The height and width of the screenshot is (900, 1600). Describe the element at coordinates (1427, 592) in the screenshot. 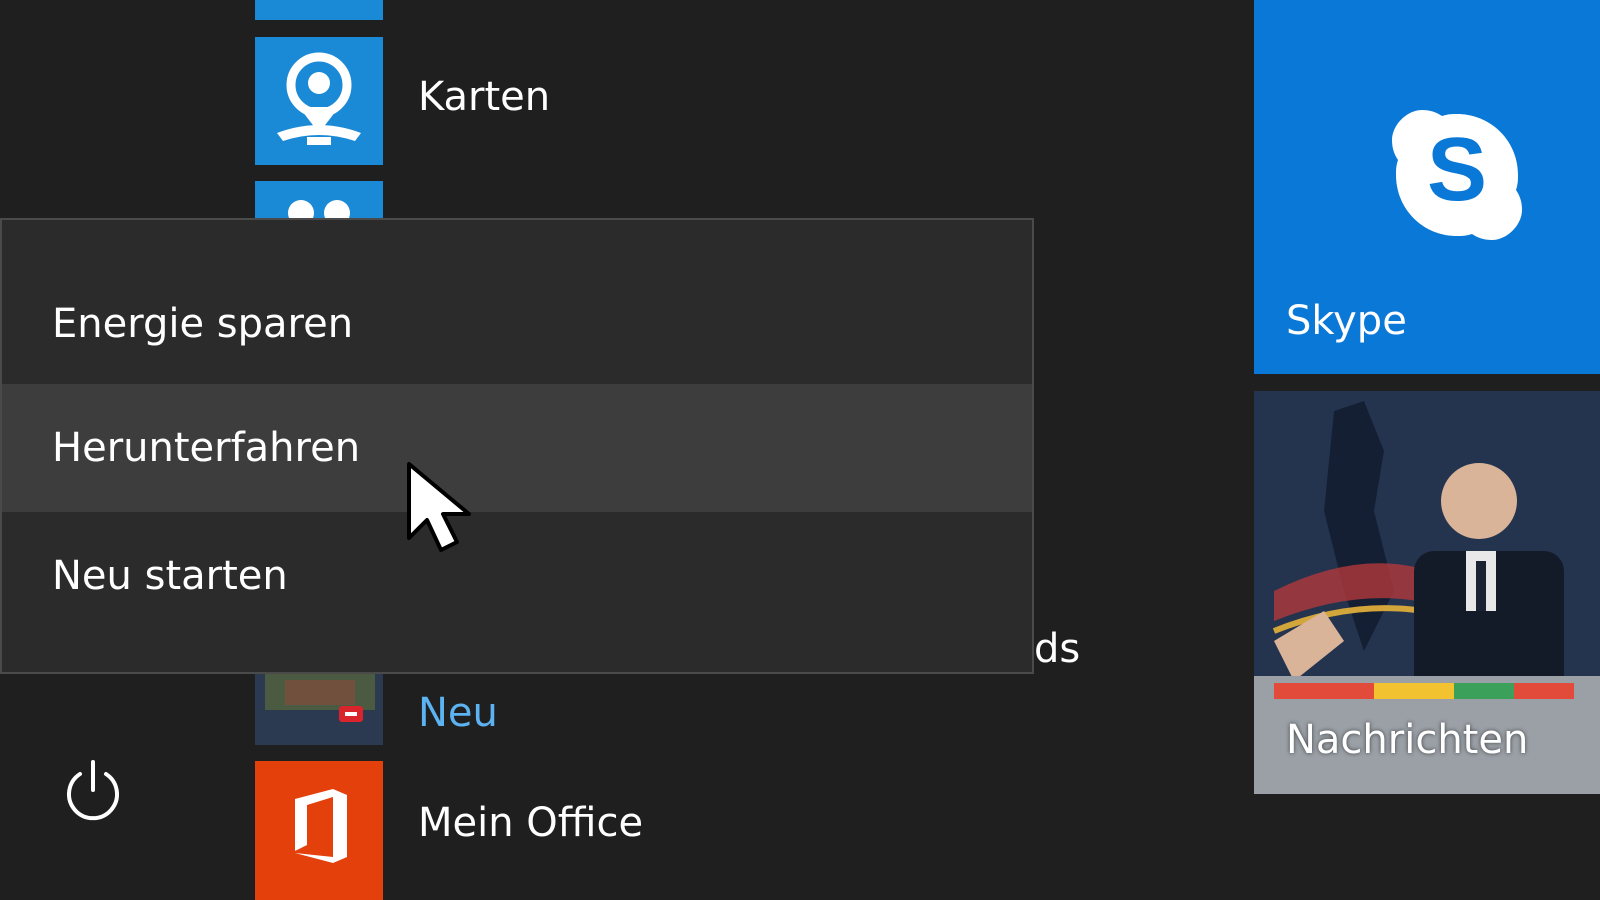

I see `news-tile: Nachrichten` at that location.